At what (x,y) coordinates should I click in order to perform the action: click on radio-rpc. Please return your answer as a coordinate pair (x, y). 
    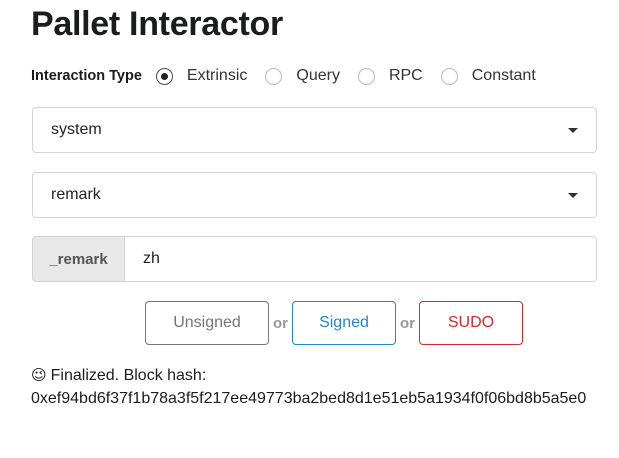
    Looking at the image, I should click on (366, 76).